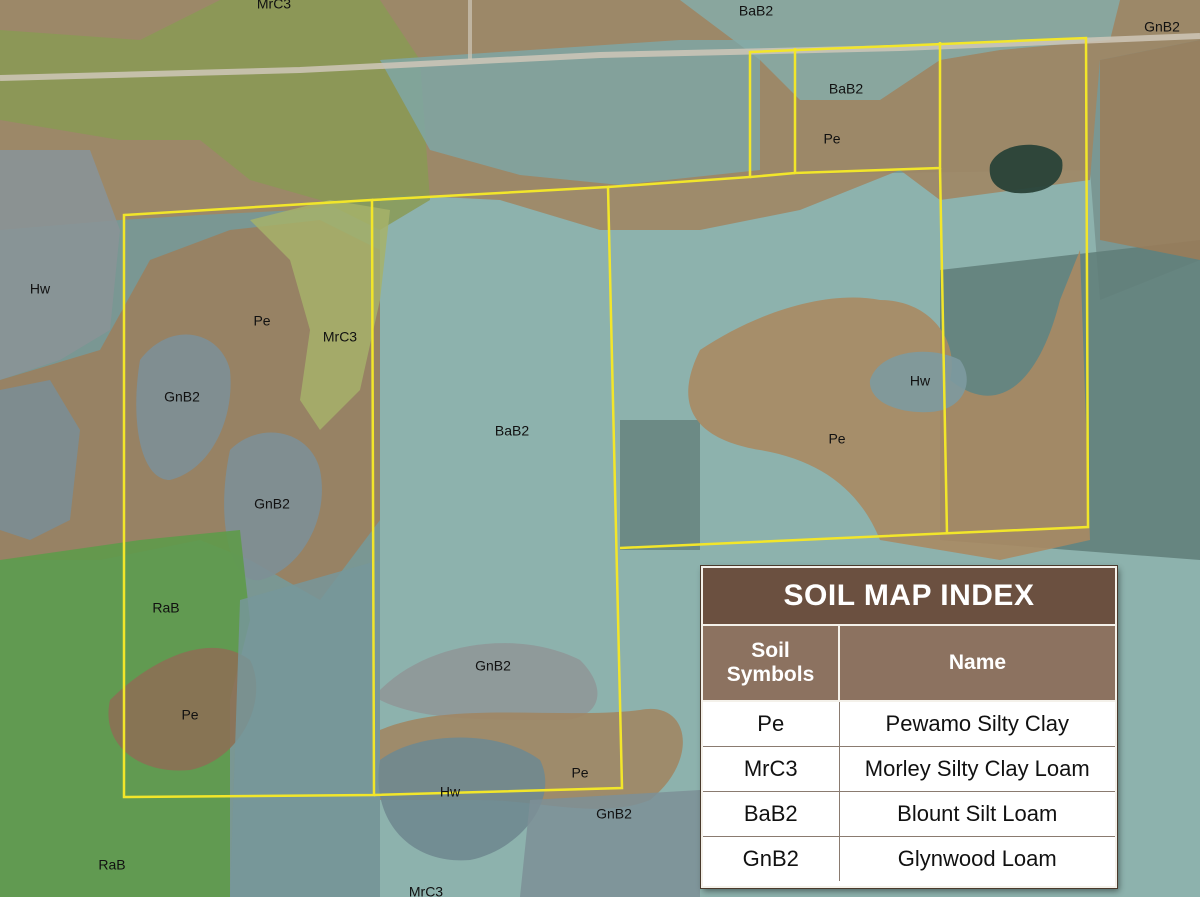 The height and width of the screenshot is (897, 1200). Describe the element at coordinates (770, 650) in the screenshot. I see `col-symbol-line1: Soil` at that location.